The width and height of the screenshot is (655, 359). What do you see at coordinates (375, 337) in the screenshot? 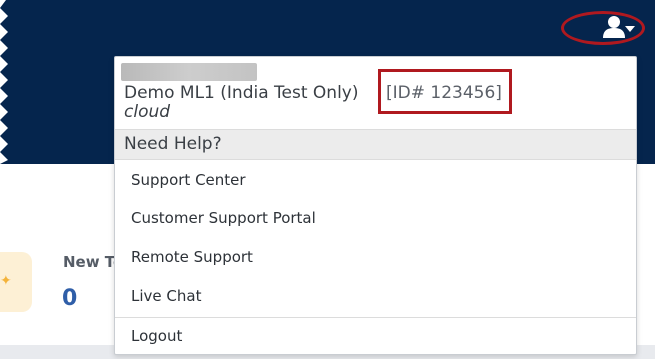
I see `logout-menu-item: Logout` at bounding box center [375, 337].